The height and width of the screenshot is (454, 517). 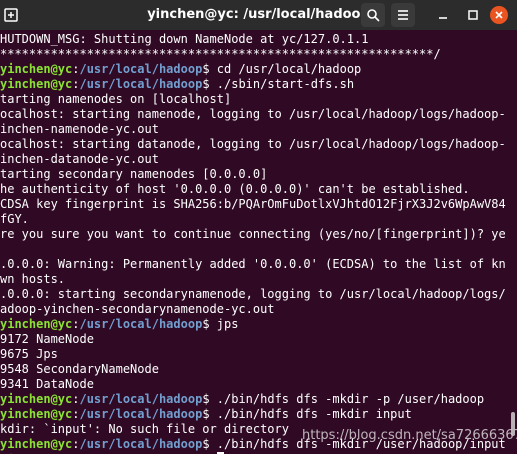 What do you see at coordinates (282, 84) in the screenshot?
I see `command-text: ./sbin/start-dfs.sh` at bounding box center [282, 84].